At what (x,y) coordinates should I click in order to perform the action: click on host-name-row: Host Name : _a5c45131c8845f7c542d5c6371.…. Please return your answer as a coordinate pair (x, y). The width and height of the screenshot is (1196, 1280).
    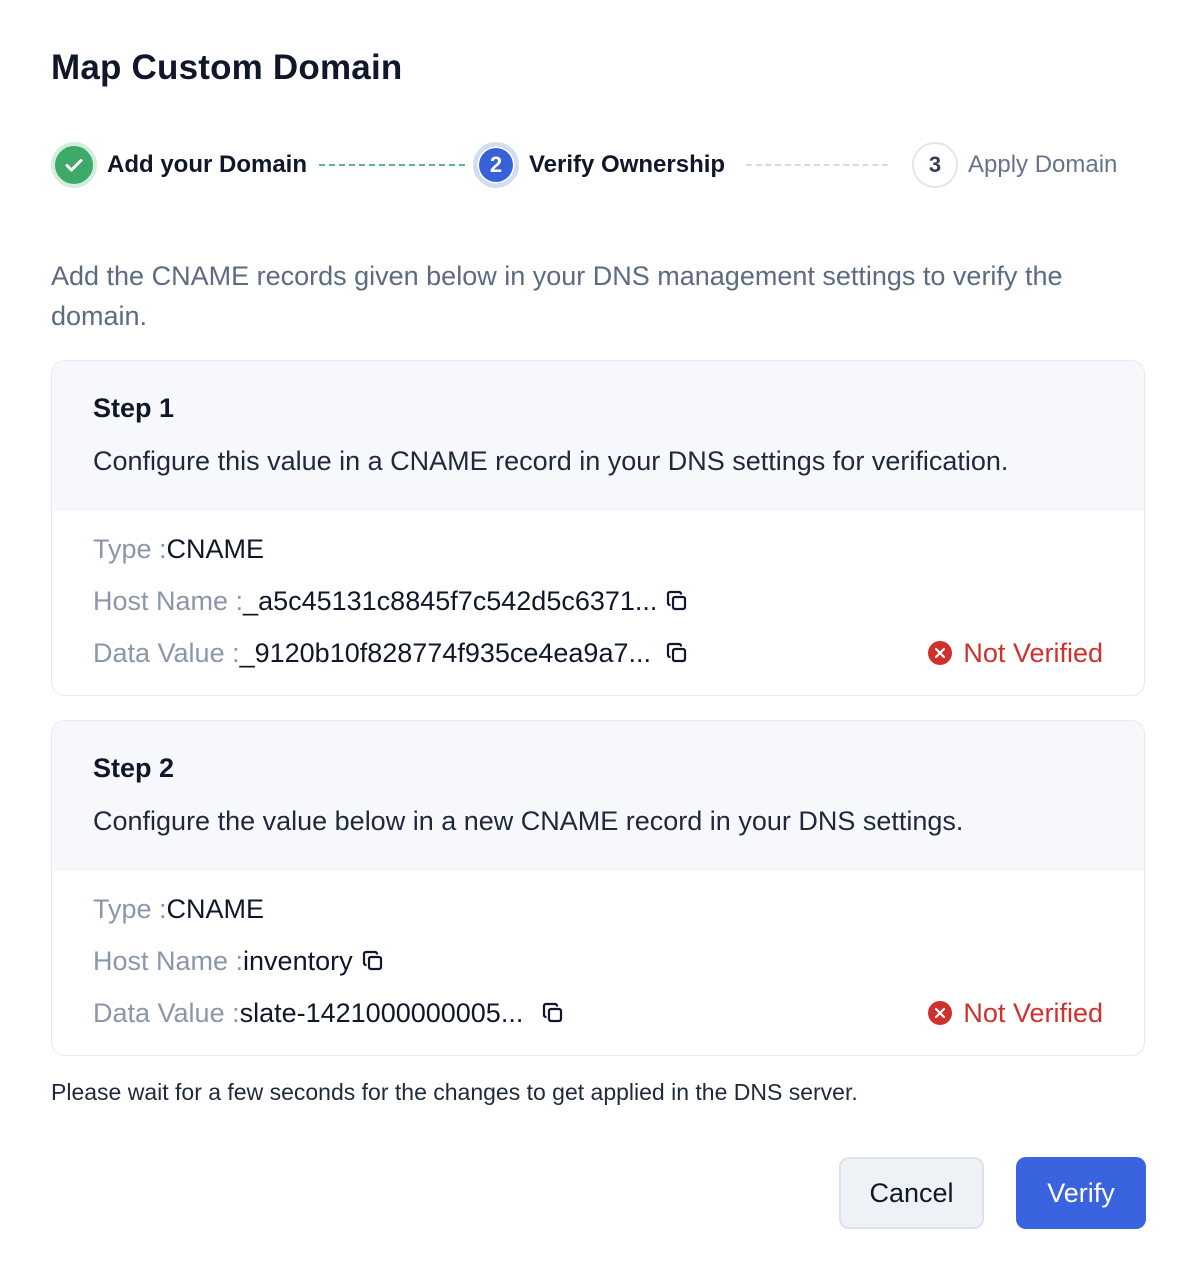
    Looking at the image, I should click on (391, 601).